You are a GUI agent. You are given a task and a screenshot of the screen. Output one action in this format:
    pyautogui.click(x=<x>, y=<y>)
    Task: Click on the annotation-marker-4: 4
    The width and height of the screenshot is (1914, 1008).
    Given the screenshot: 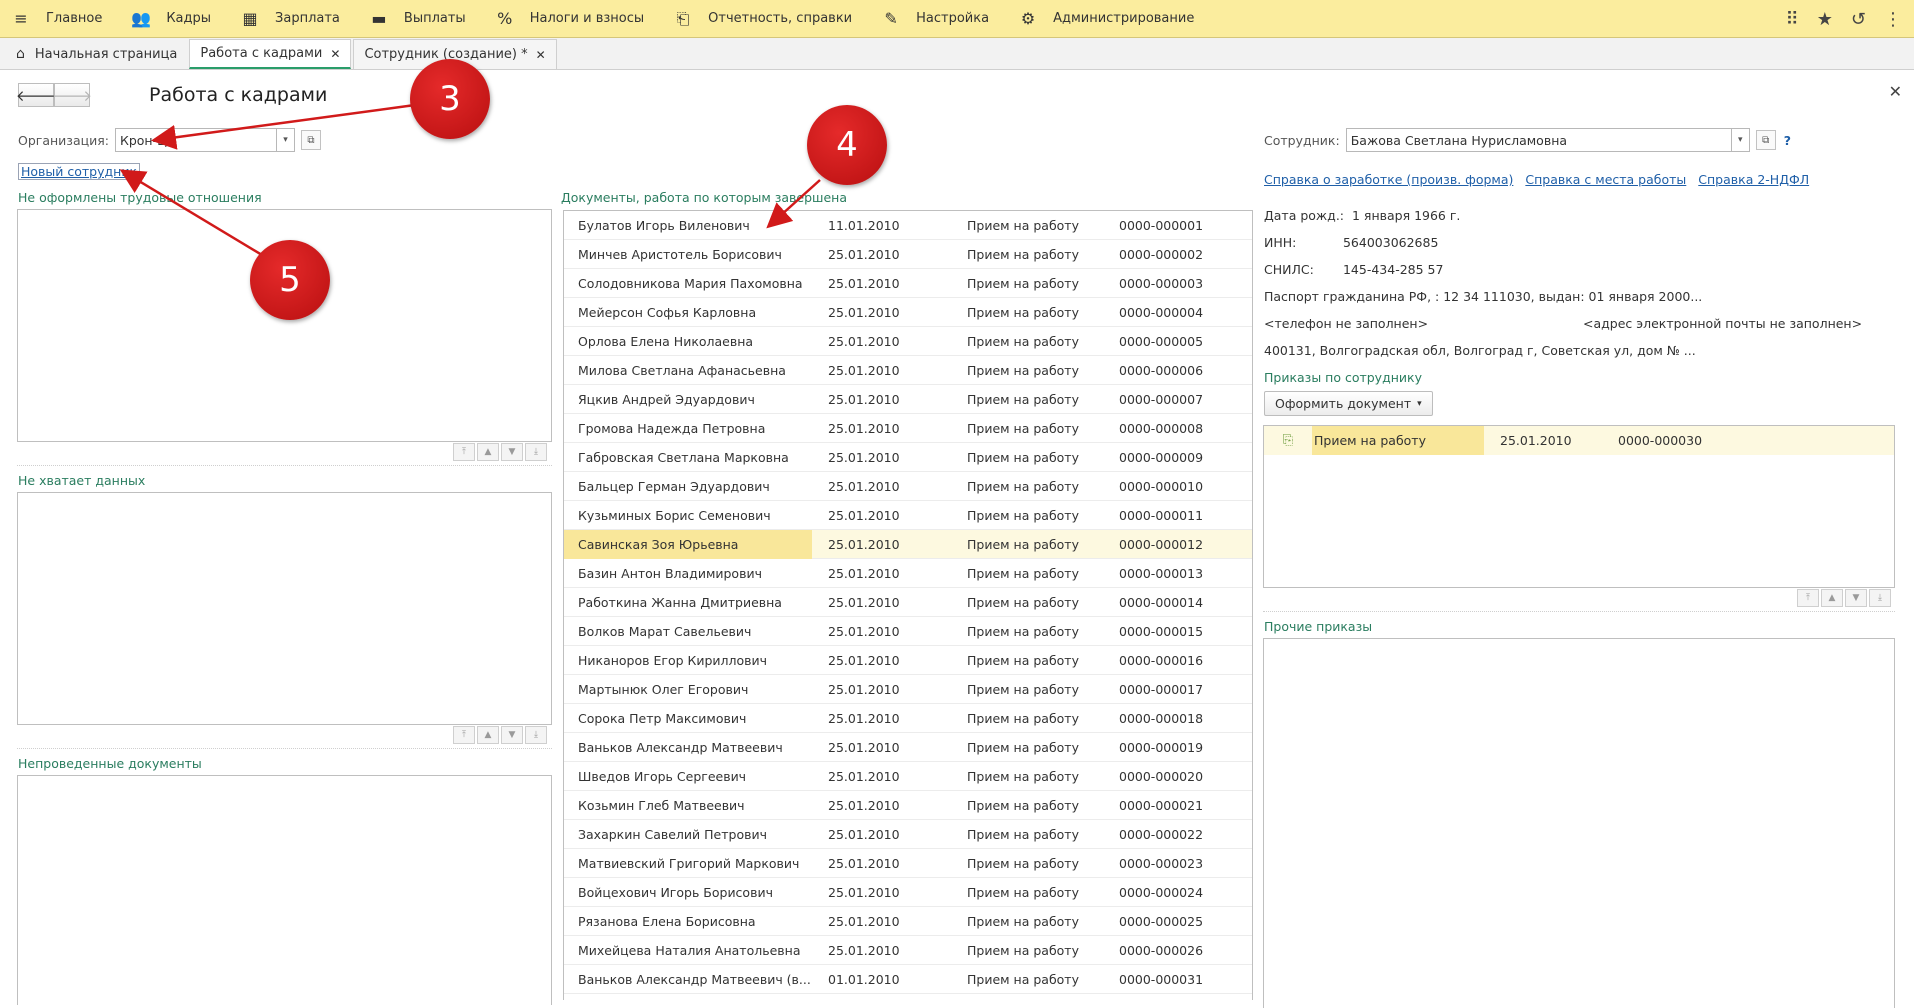 What is the action you would take?
    pyautogui.click(x=847, y=145)
    